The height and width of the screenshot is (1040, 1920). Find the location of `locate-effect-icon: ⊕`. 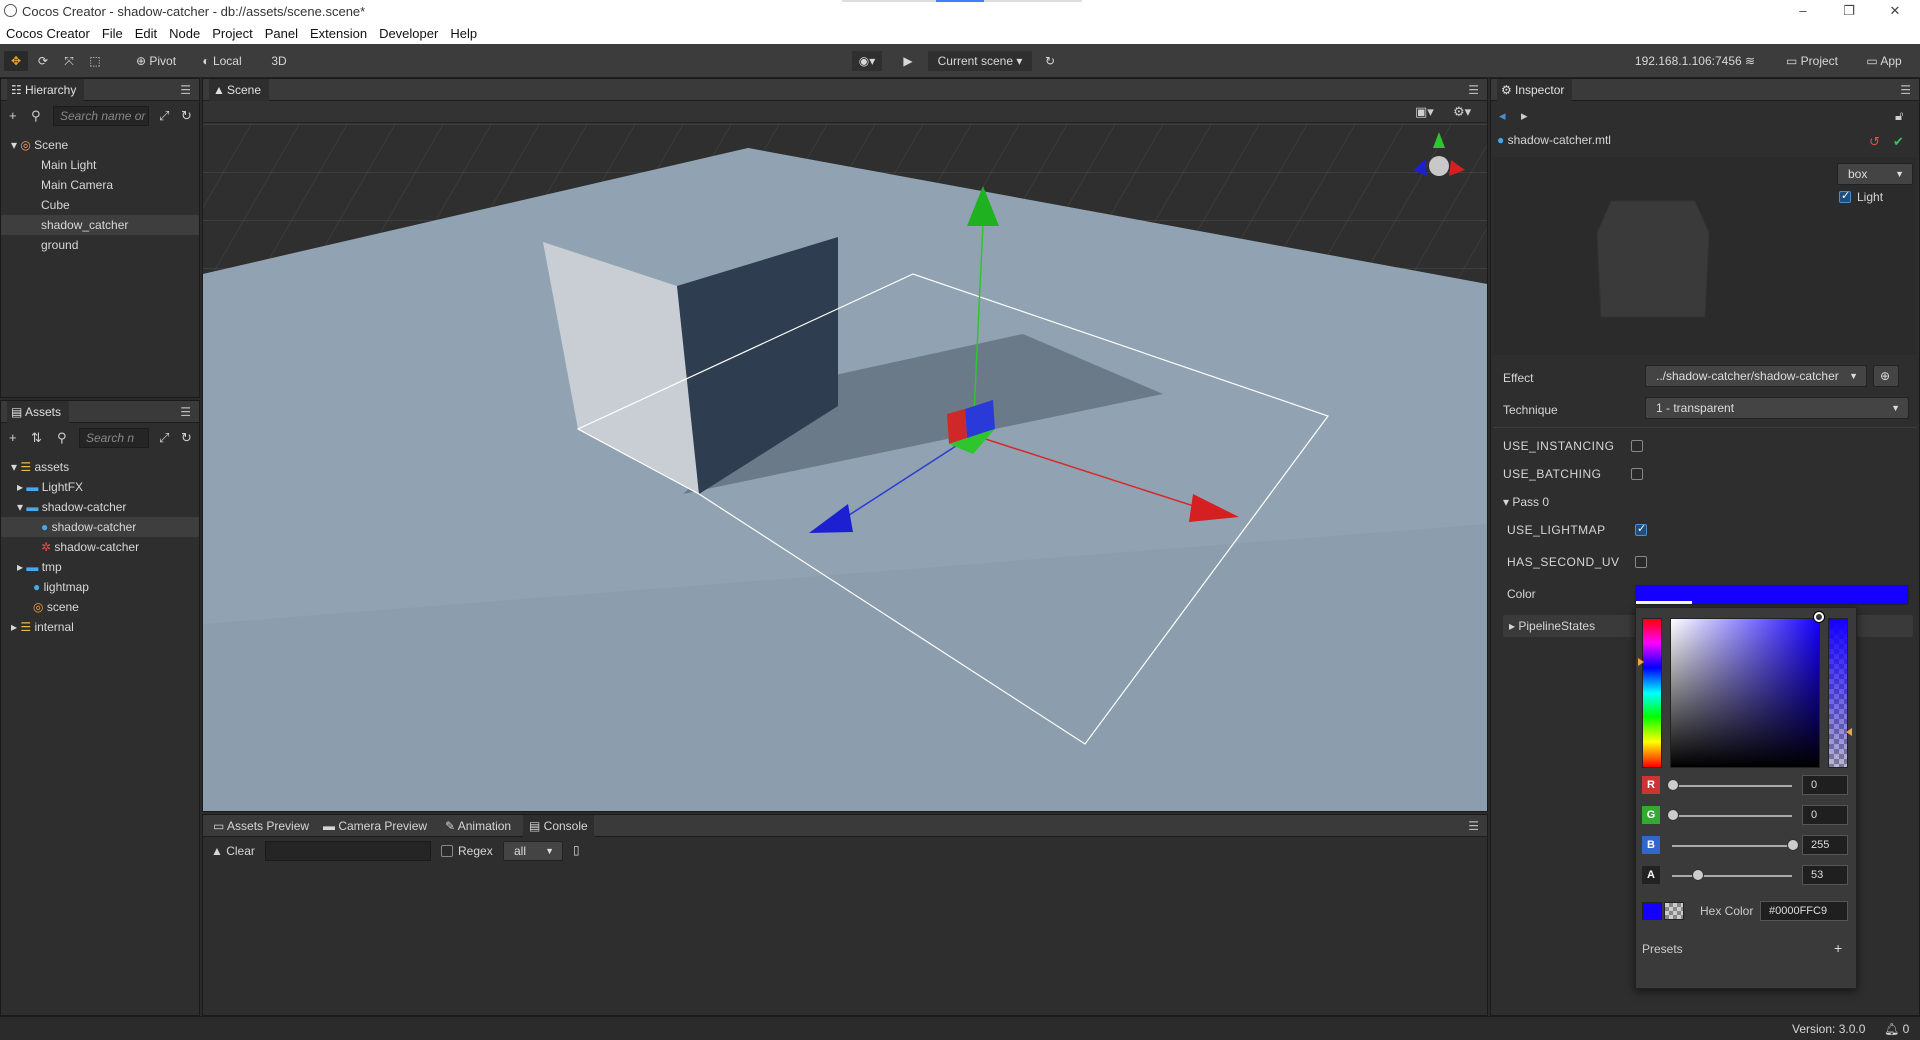

locate-effect-icon: ⊕ is located at coordinates (1886, 376).